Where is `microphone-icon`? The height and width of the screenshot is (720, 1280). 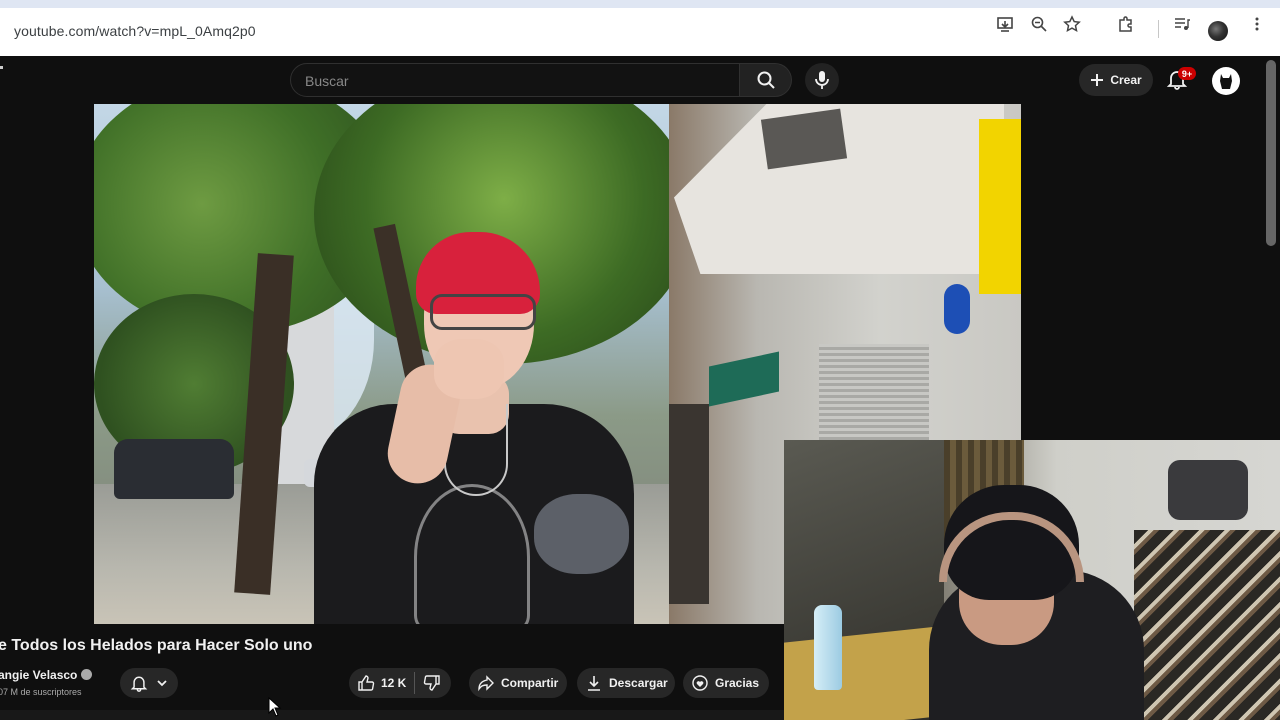 microphone-icon is located at coordinates (822, 80).